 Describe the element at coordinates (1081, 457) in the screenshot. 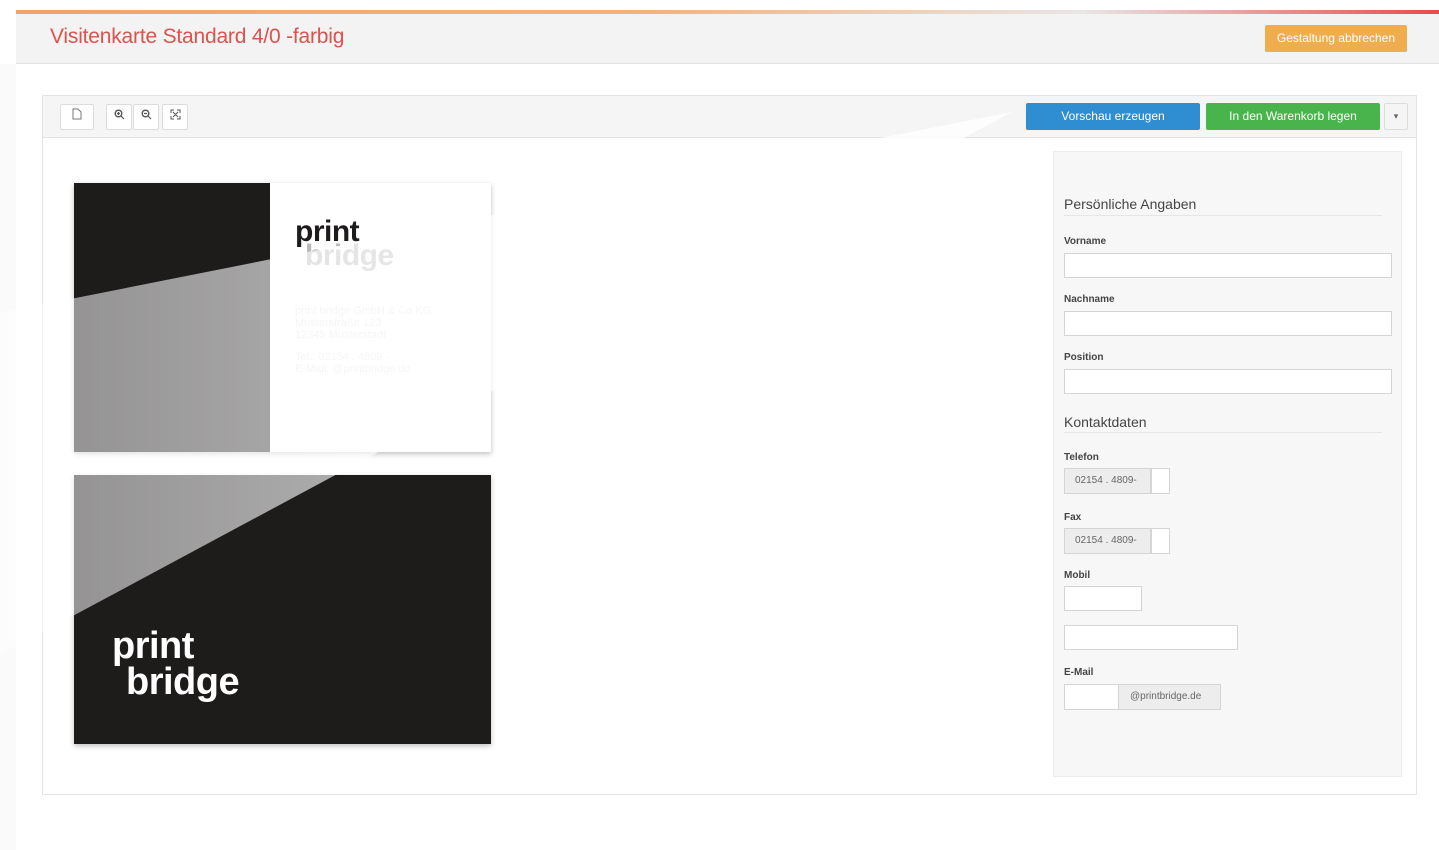

I see `telefon-label: Telefon` at that location.